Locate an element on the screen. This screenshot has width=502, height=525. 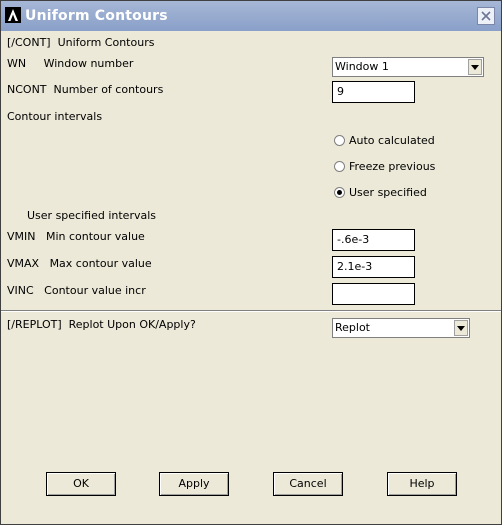
ok-button: OK is located at coordinates (81, 484).